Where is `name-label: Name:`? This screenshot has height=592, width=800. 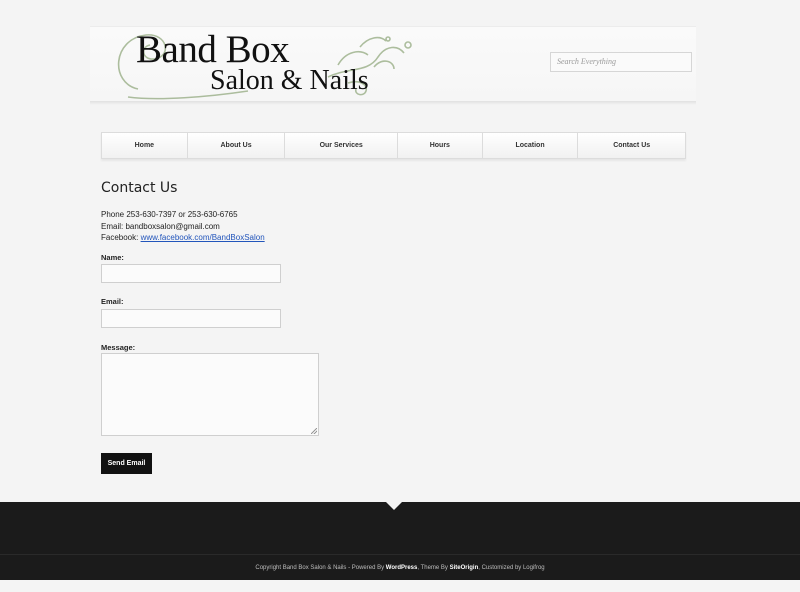 name-label: Name: is located at coordinates (112, 257).